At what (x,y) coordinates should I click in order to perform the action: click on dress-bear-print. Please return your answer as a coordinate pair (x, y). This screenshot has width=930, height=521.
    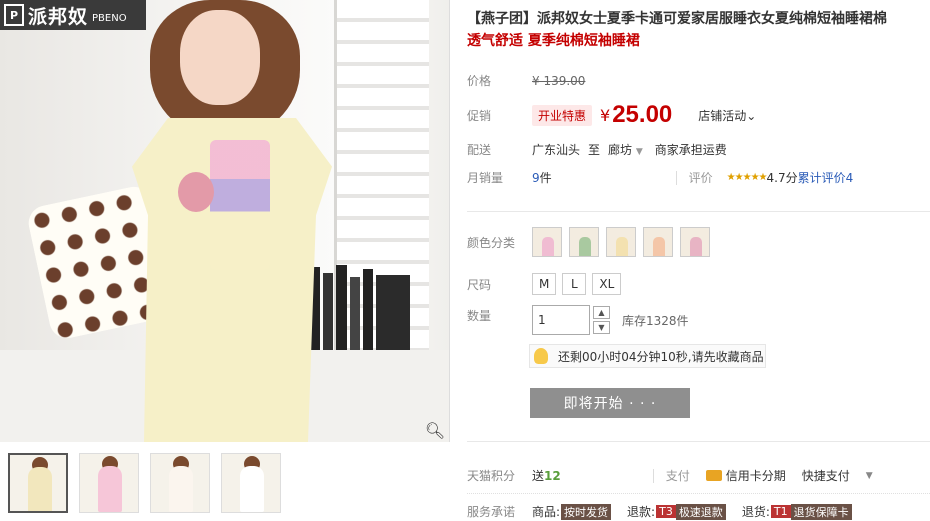
    Looking at the image, I should click on (196, 192).